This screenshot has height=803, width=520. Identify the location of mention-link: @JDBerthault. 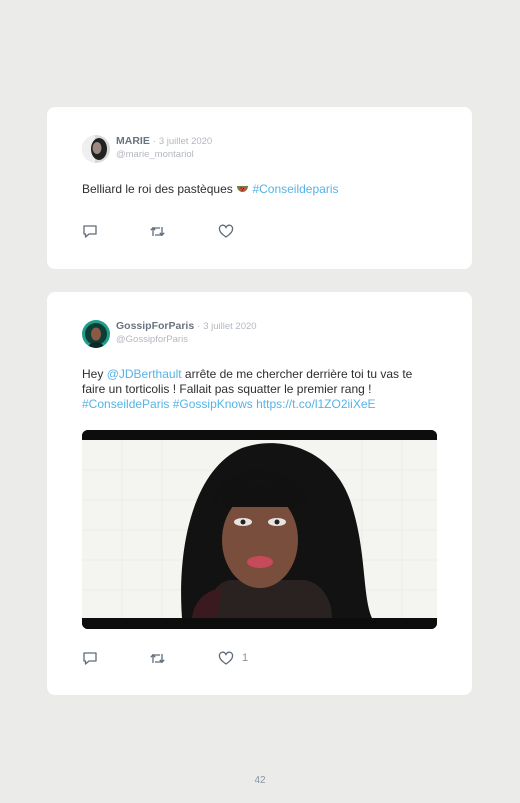
(144, 374).